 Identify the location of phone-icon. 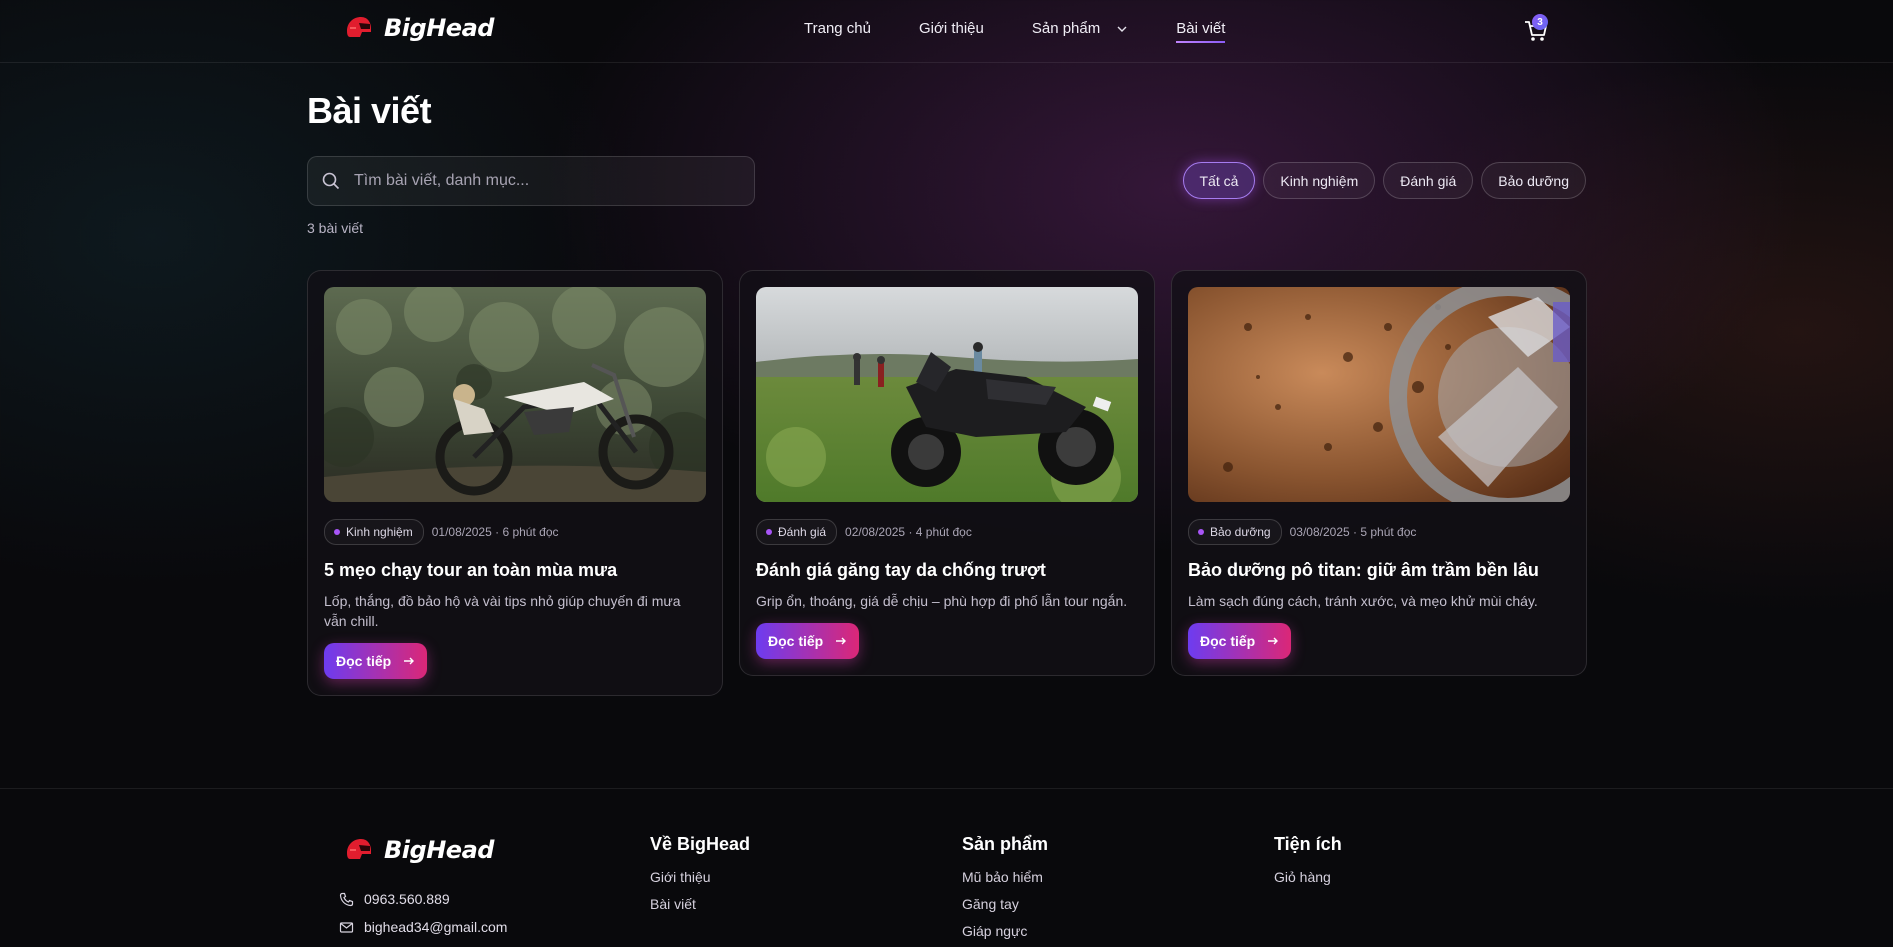
(346, 899).